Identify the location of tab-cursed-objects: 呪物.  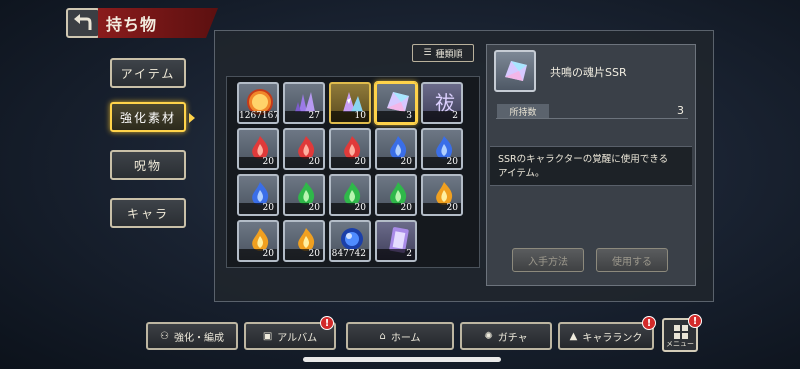
(148, 165).